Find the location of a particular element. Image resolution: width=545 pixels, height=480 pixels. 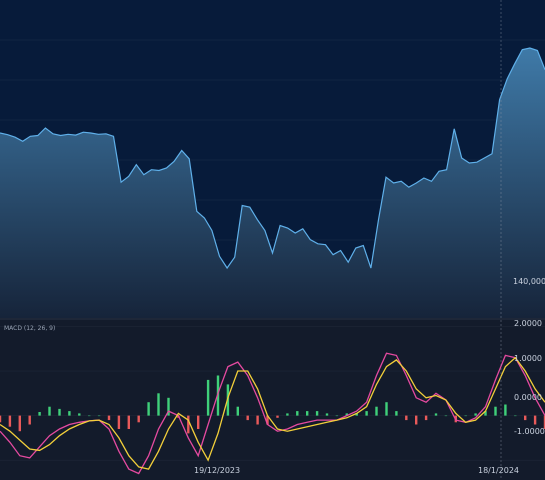

x-tick-label-1: 19/12/2023 is located at coordinates (217, 470).